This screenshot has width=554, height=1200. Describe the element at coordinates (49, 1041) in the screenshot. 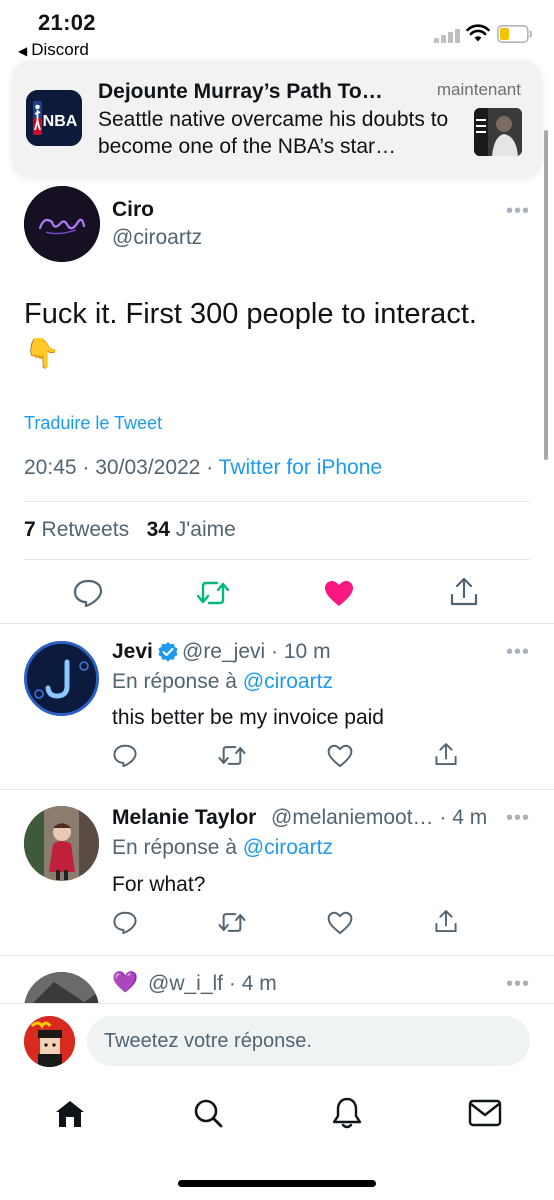

I see `current-user-avatar` at that location.